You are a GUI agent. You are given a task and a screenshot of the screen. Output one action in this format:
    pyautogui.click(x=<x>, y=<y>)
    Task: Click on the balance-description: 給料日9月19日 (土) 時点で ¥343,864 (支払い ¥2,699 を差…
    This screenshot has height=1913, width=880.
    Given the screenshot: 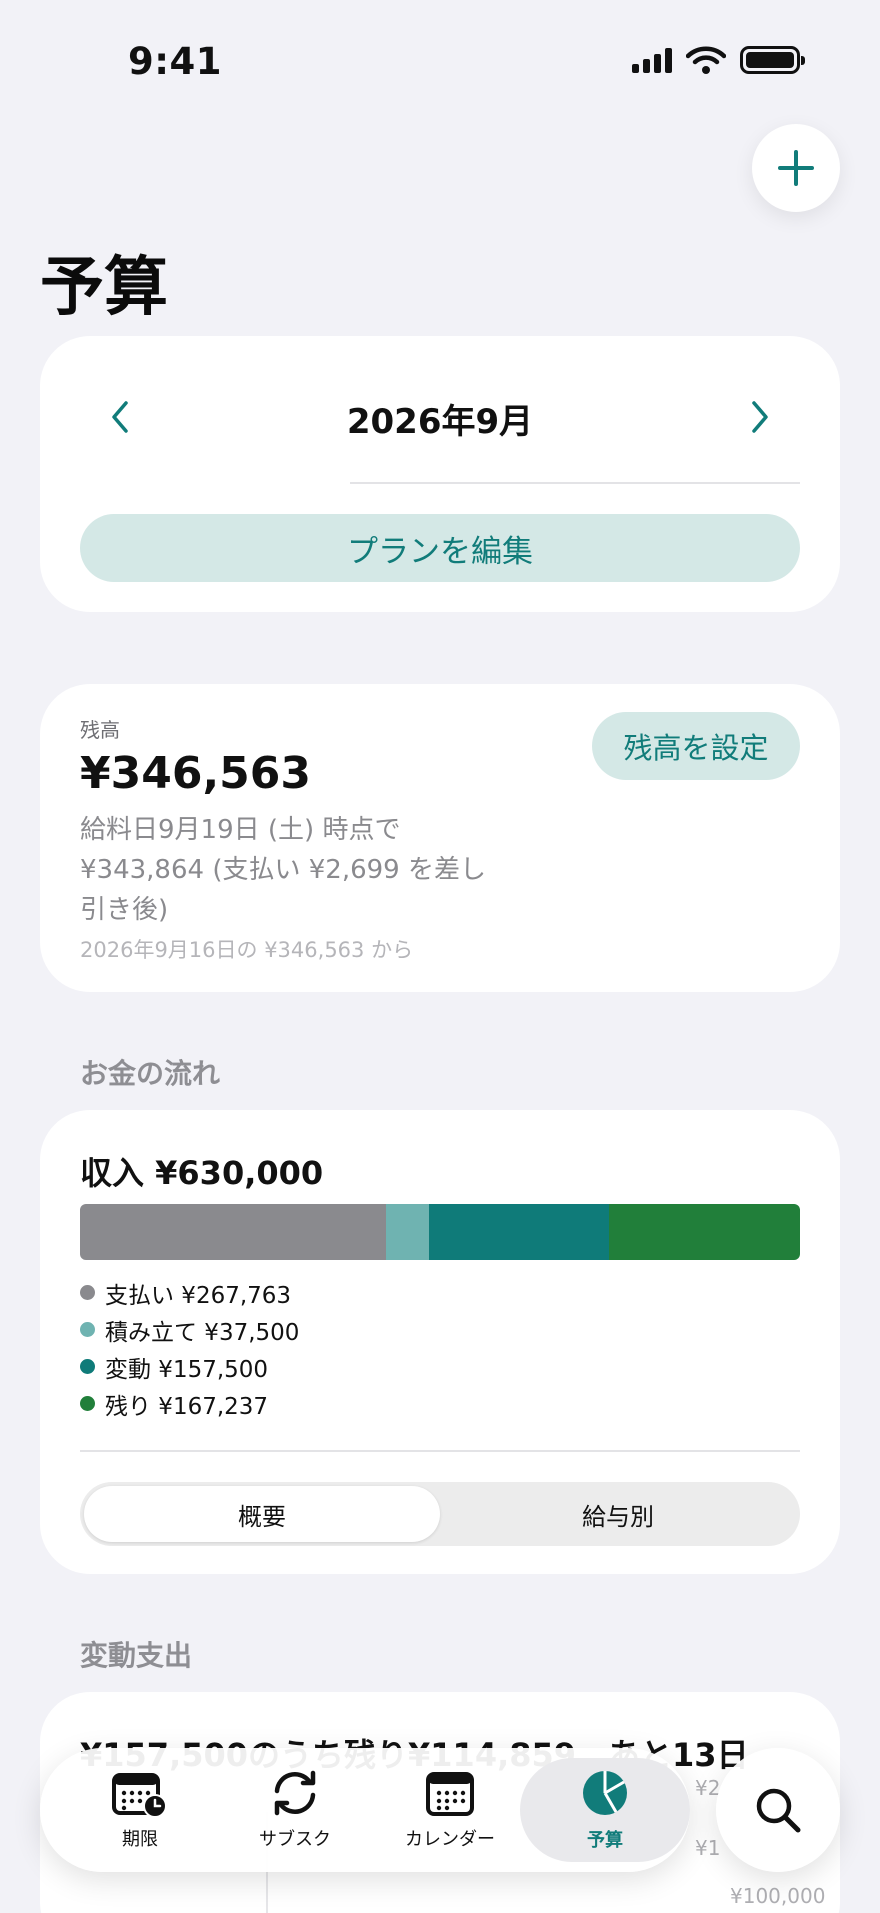 What is the action you would take?
    pyautogui.click(x=283, y=870)
    